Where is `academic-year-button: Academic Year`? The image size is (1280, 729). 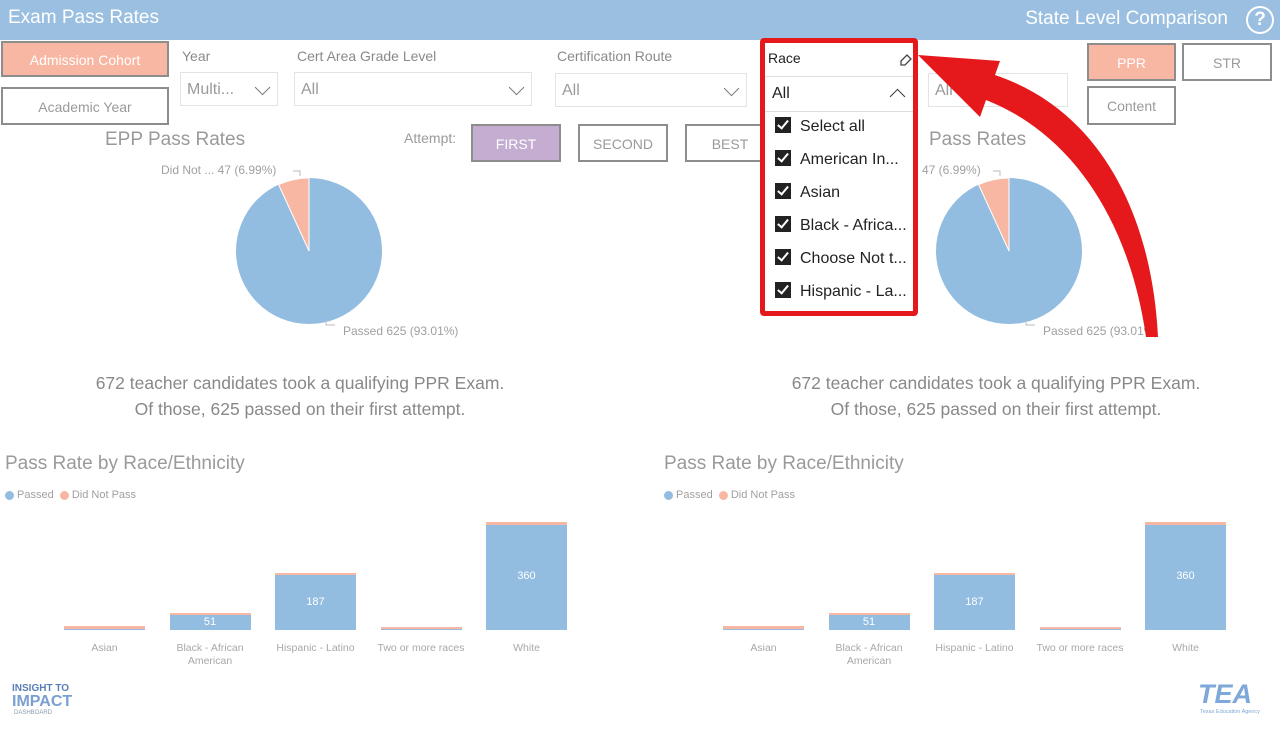
academic-year-button: Academic Year is located at coordinates (85, 106).